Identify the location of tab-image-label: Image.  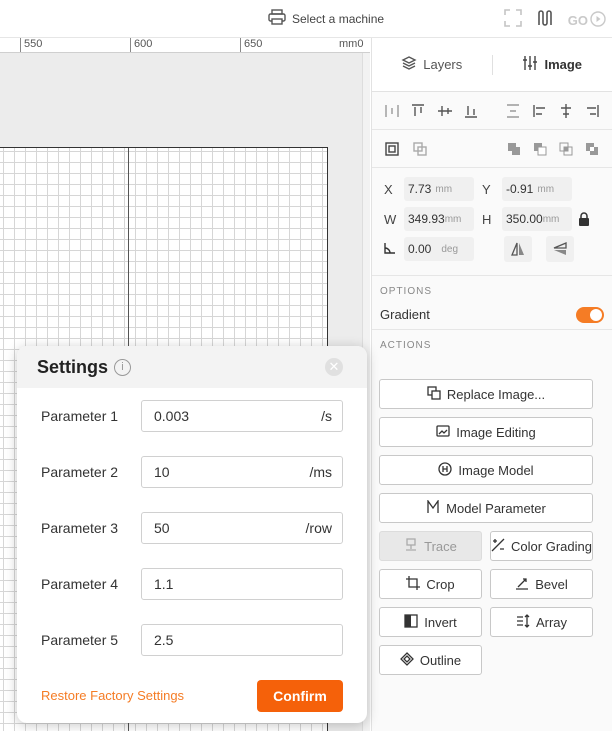
(563, 64).